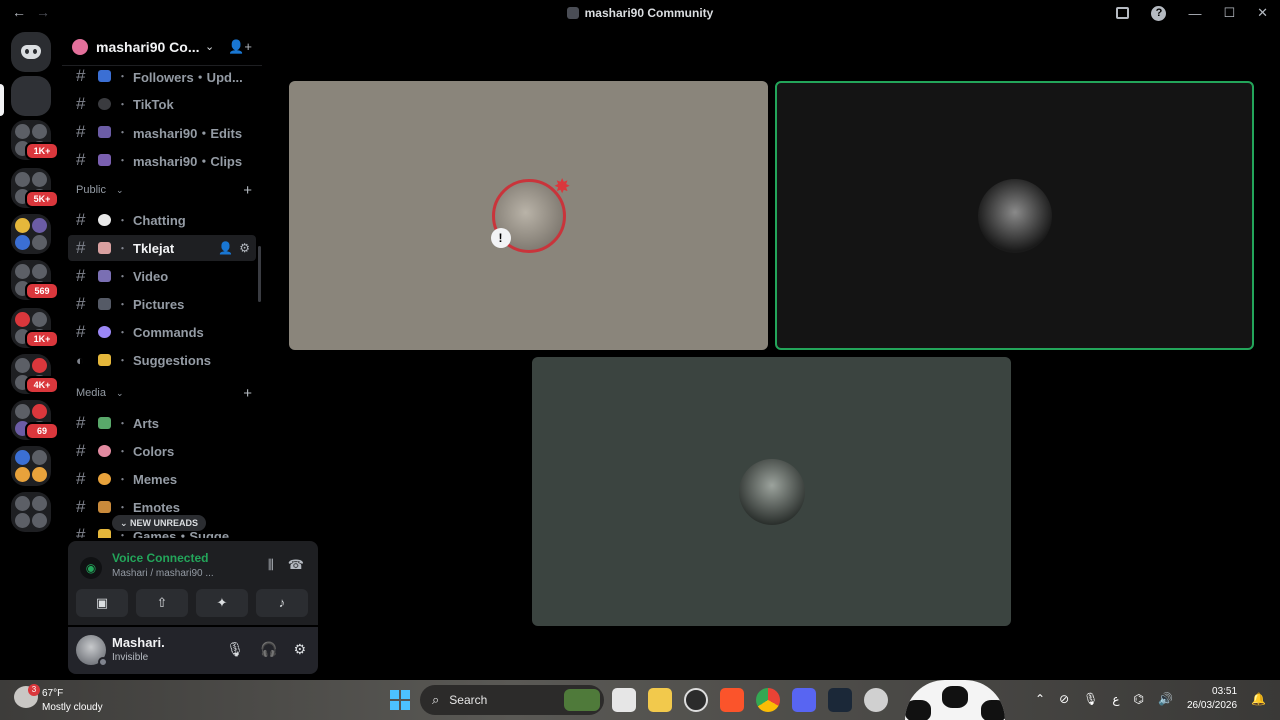  Describe the element at coordinates (1040, 699) in the screenshot. I see `chevron-up-icon: ⌃` at that location.